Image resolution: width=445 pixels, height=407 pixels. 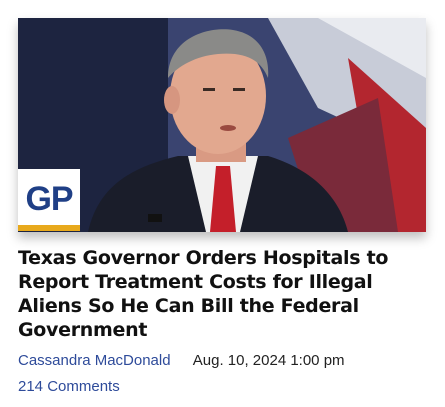 What do you see at coordinates (69, 386) in the screenshot?
I see `comments-link: 214 Comments` at bounding box center [69, 386].